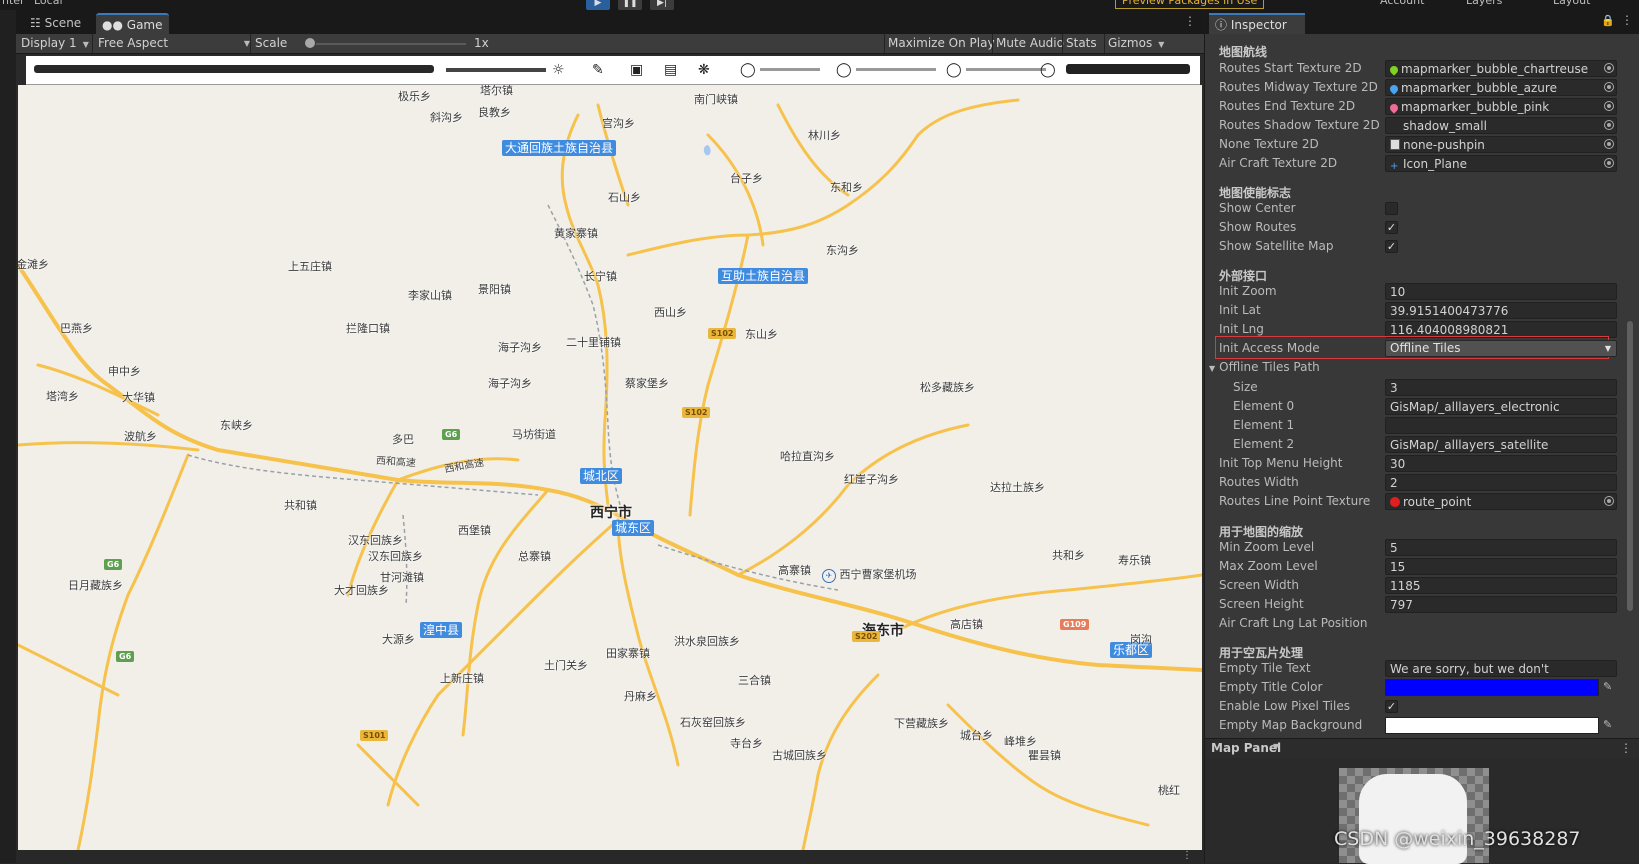 This screenshot has width=1639, height=864. I want to click on access-mode-dropdown: Offline Tiles ▼, so click(1501, 348).